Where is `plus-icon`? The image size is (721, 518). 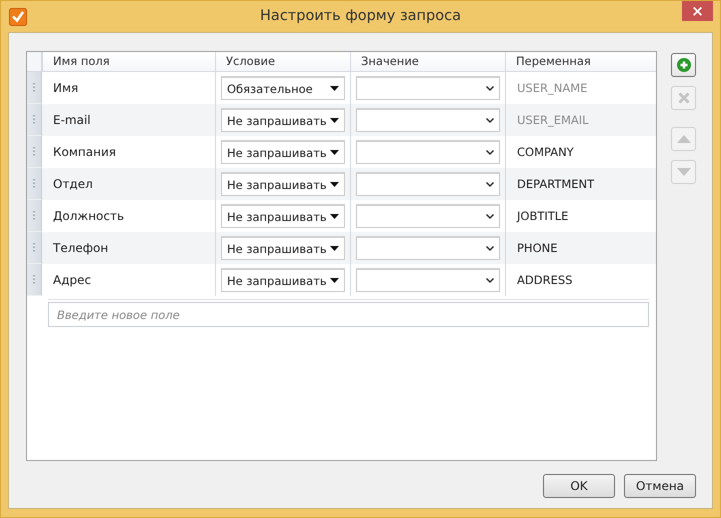
plus-icon is located at coordinates (683, 65).